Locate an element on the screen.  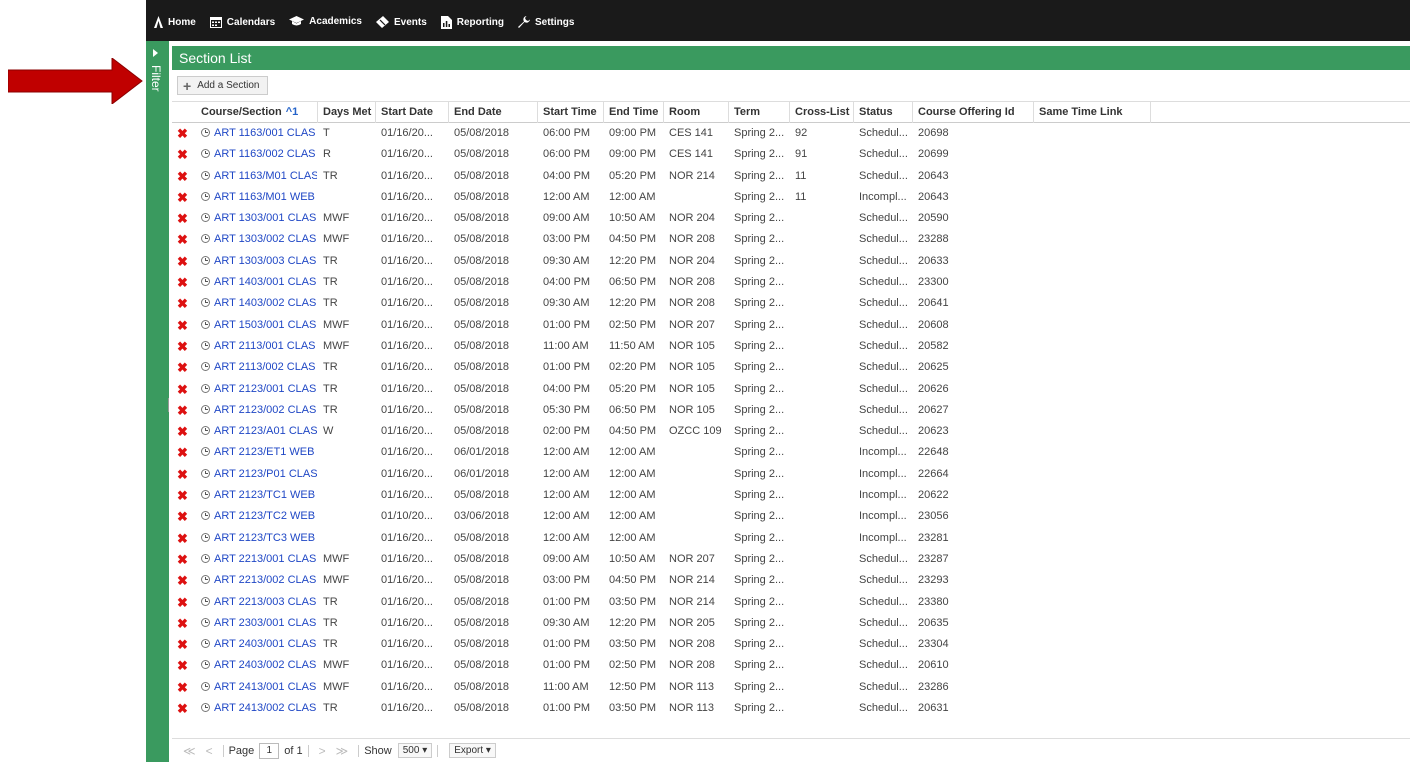
column-header-end-date: End Date is located at coordinates (493, 112).